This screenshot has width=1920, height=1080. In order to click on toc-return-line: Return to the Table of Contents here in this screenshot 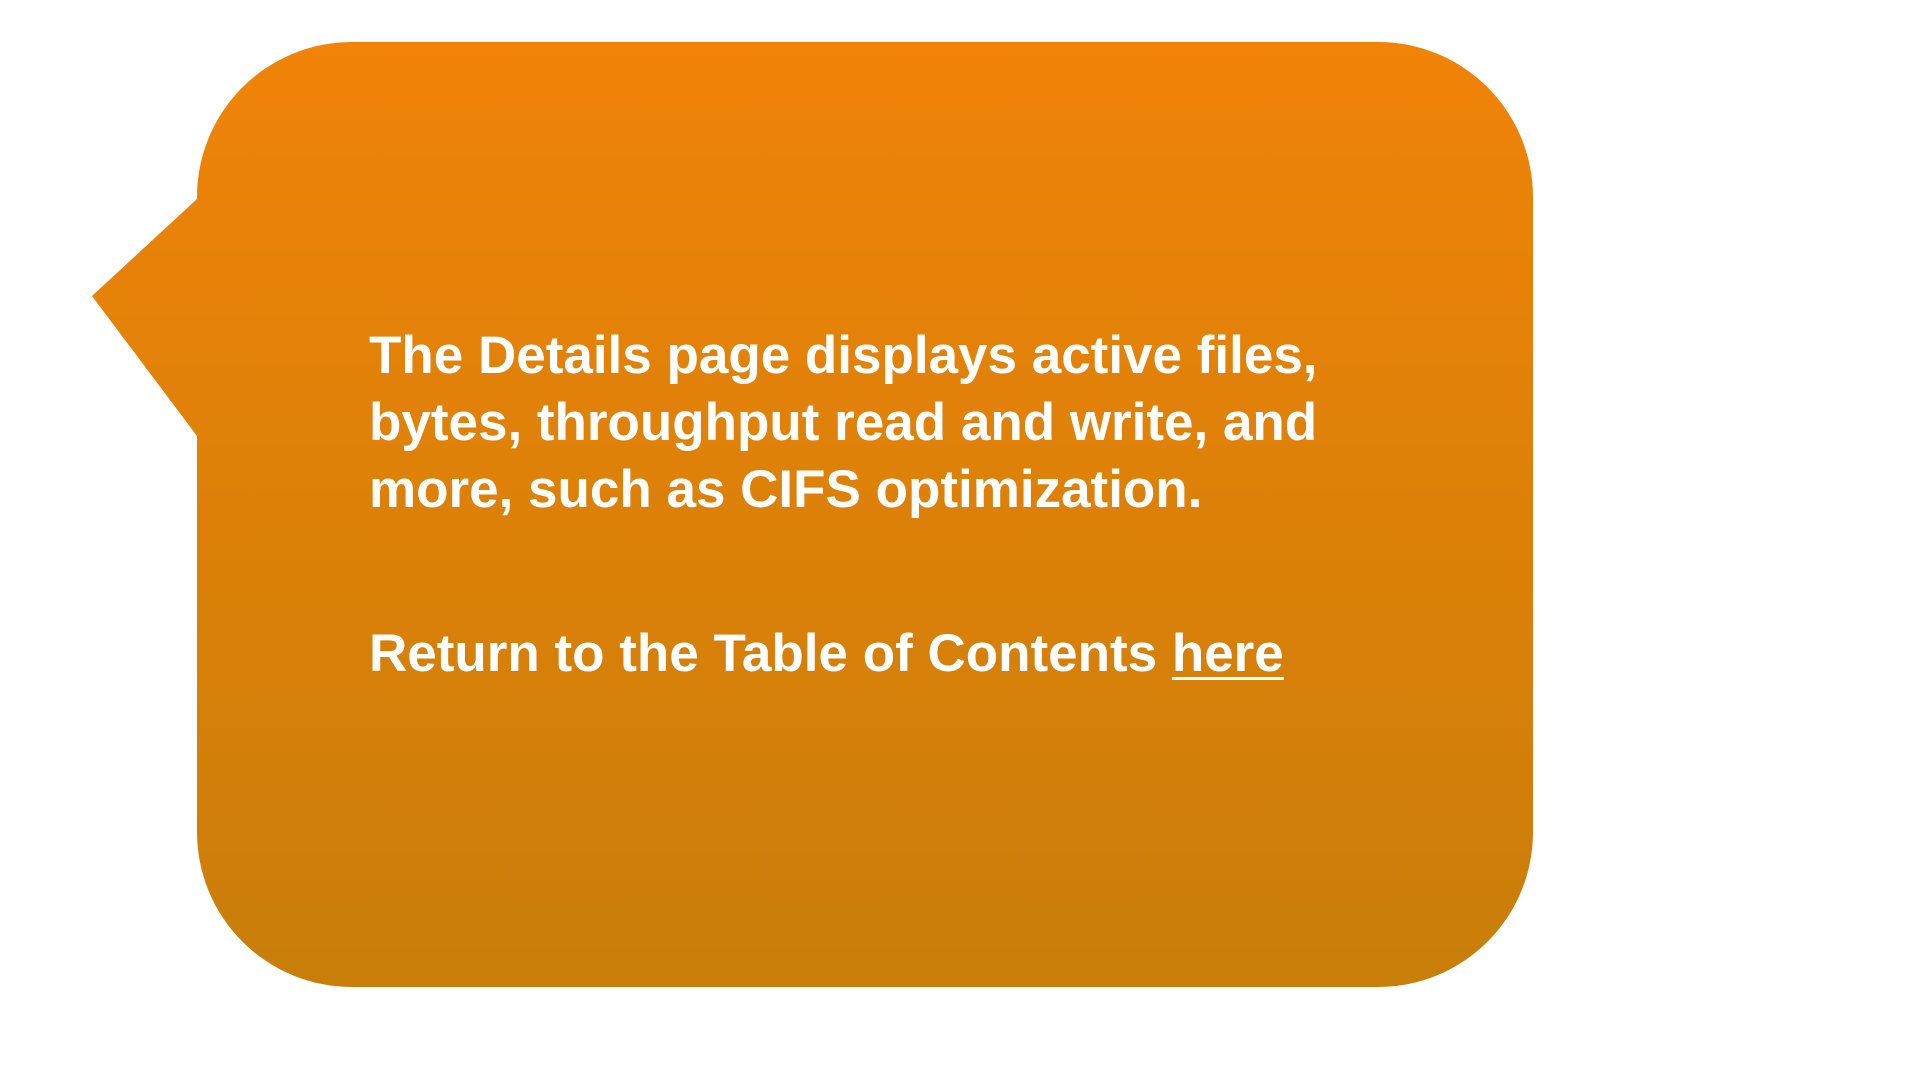, I will do `click(889, 653)`.